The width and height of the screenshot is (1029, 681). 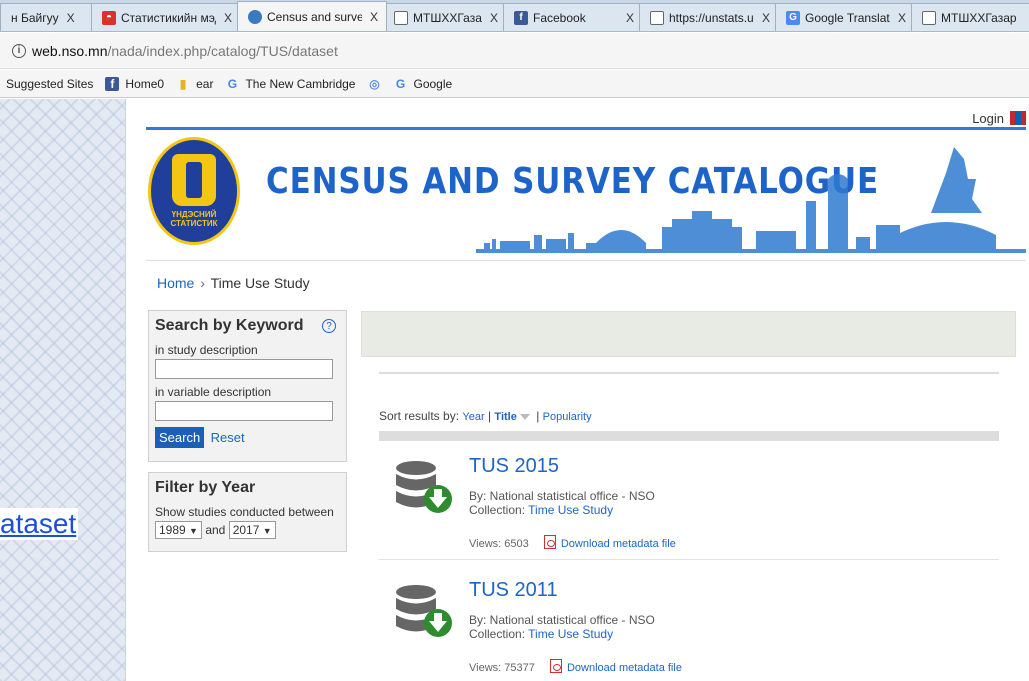 What do you see at coordinates (49, 84) in the screenshot?
I see `bookmark-suggested-sites: Suggested Sites` at bounding box center [49, 84].